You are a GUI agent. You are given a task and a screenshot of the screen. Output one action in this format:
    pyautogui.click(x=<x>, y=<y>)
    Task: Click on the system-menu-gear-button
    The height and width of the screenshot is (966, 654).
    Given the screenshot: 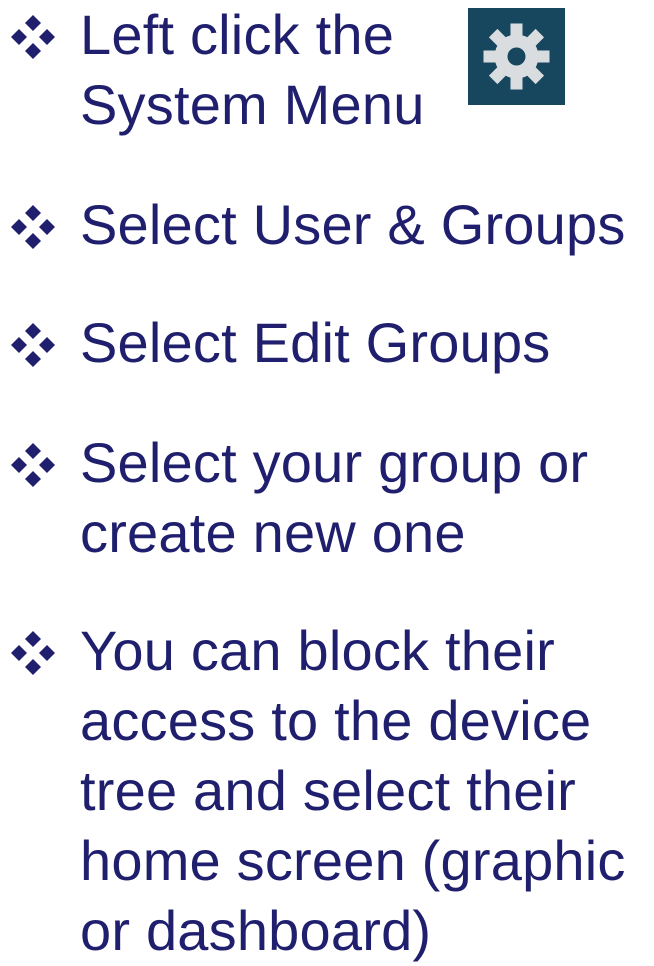 What is the action you would take?
    pyautogui.click(x=516, y=56)
    